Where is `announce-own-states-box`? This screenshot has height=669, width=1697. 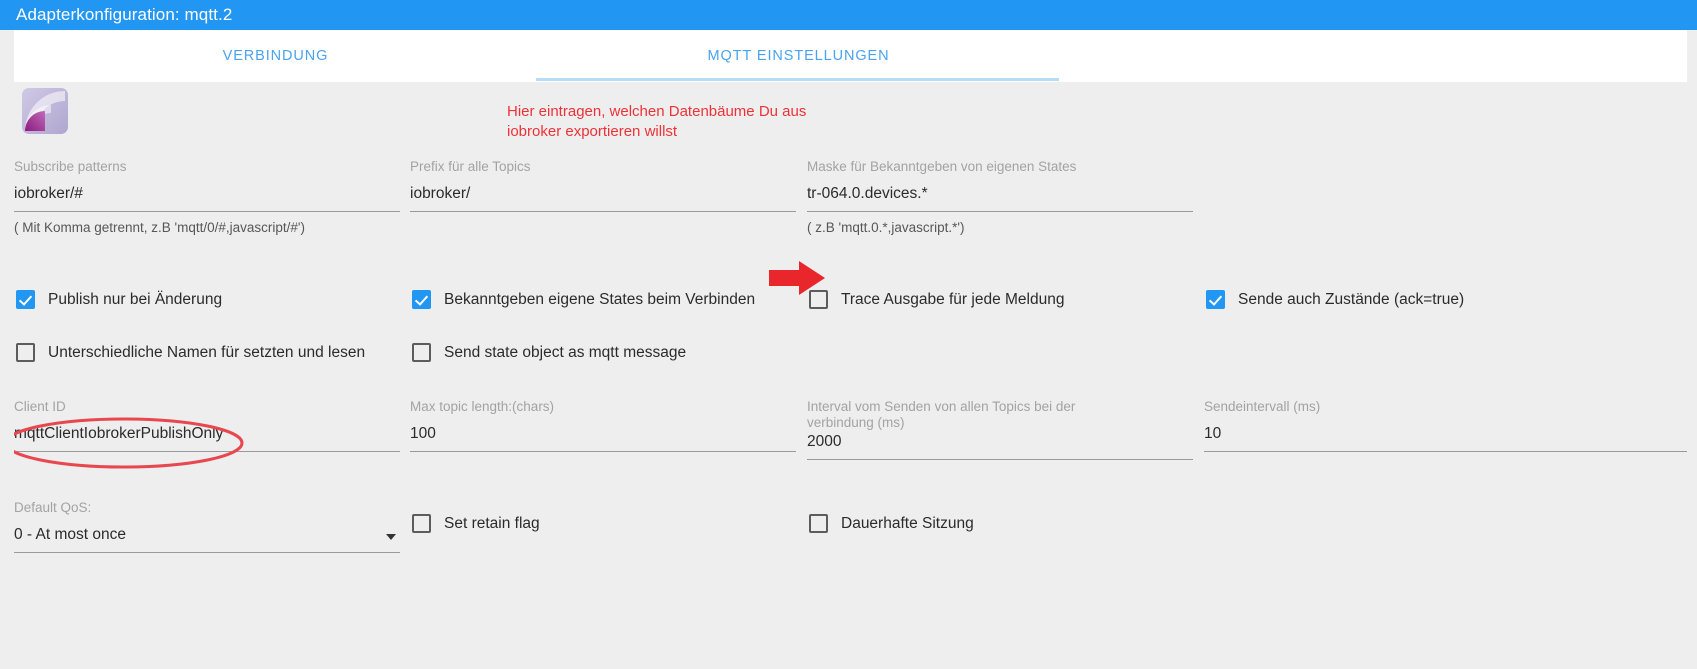
announce-own-states-box is located at coordinates (421, 299).